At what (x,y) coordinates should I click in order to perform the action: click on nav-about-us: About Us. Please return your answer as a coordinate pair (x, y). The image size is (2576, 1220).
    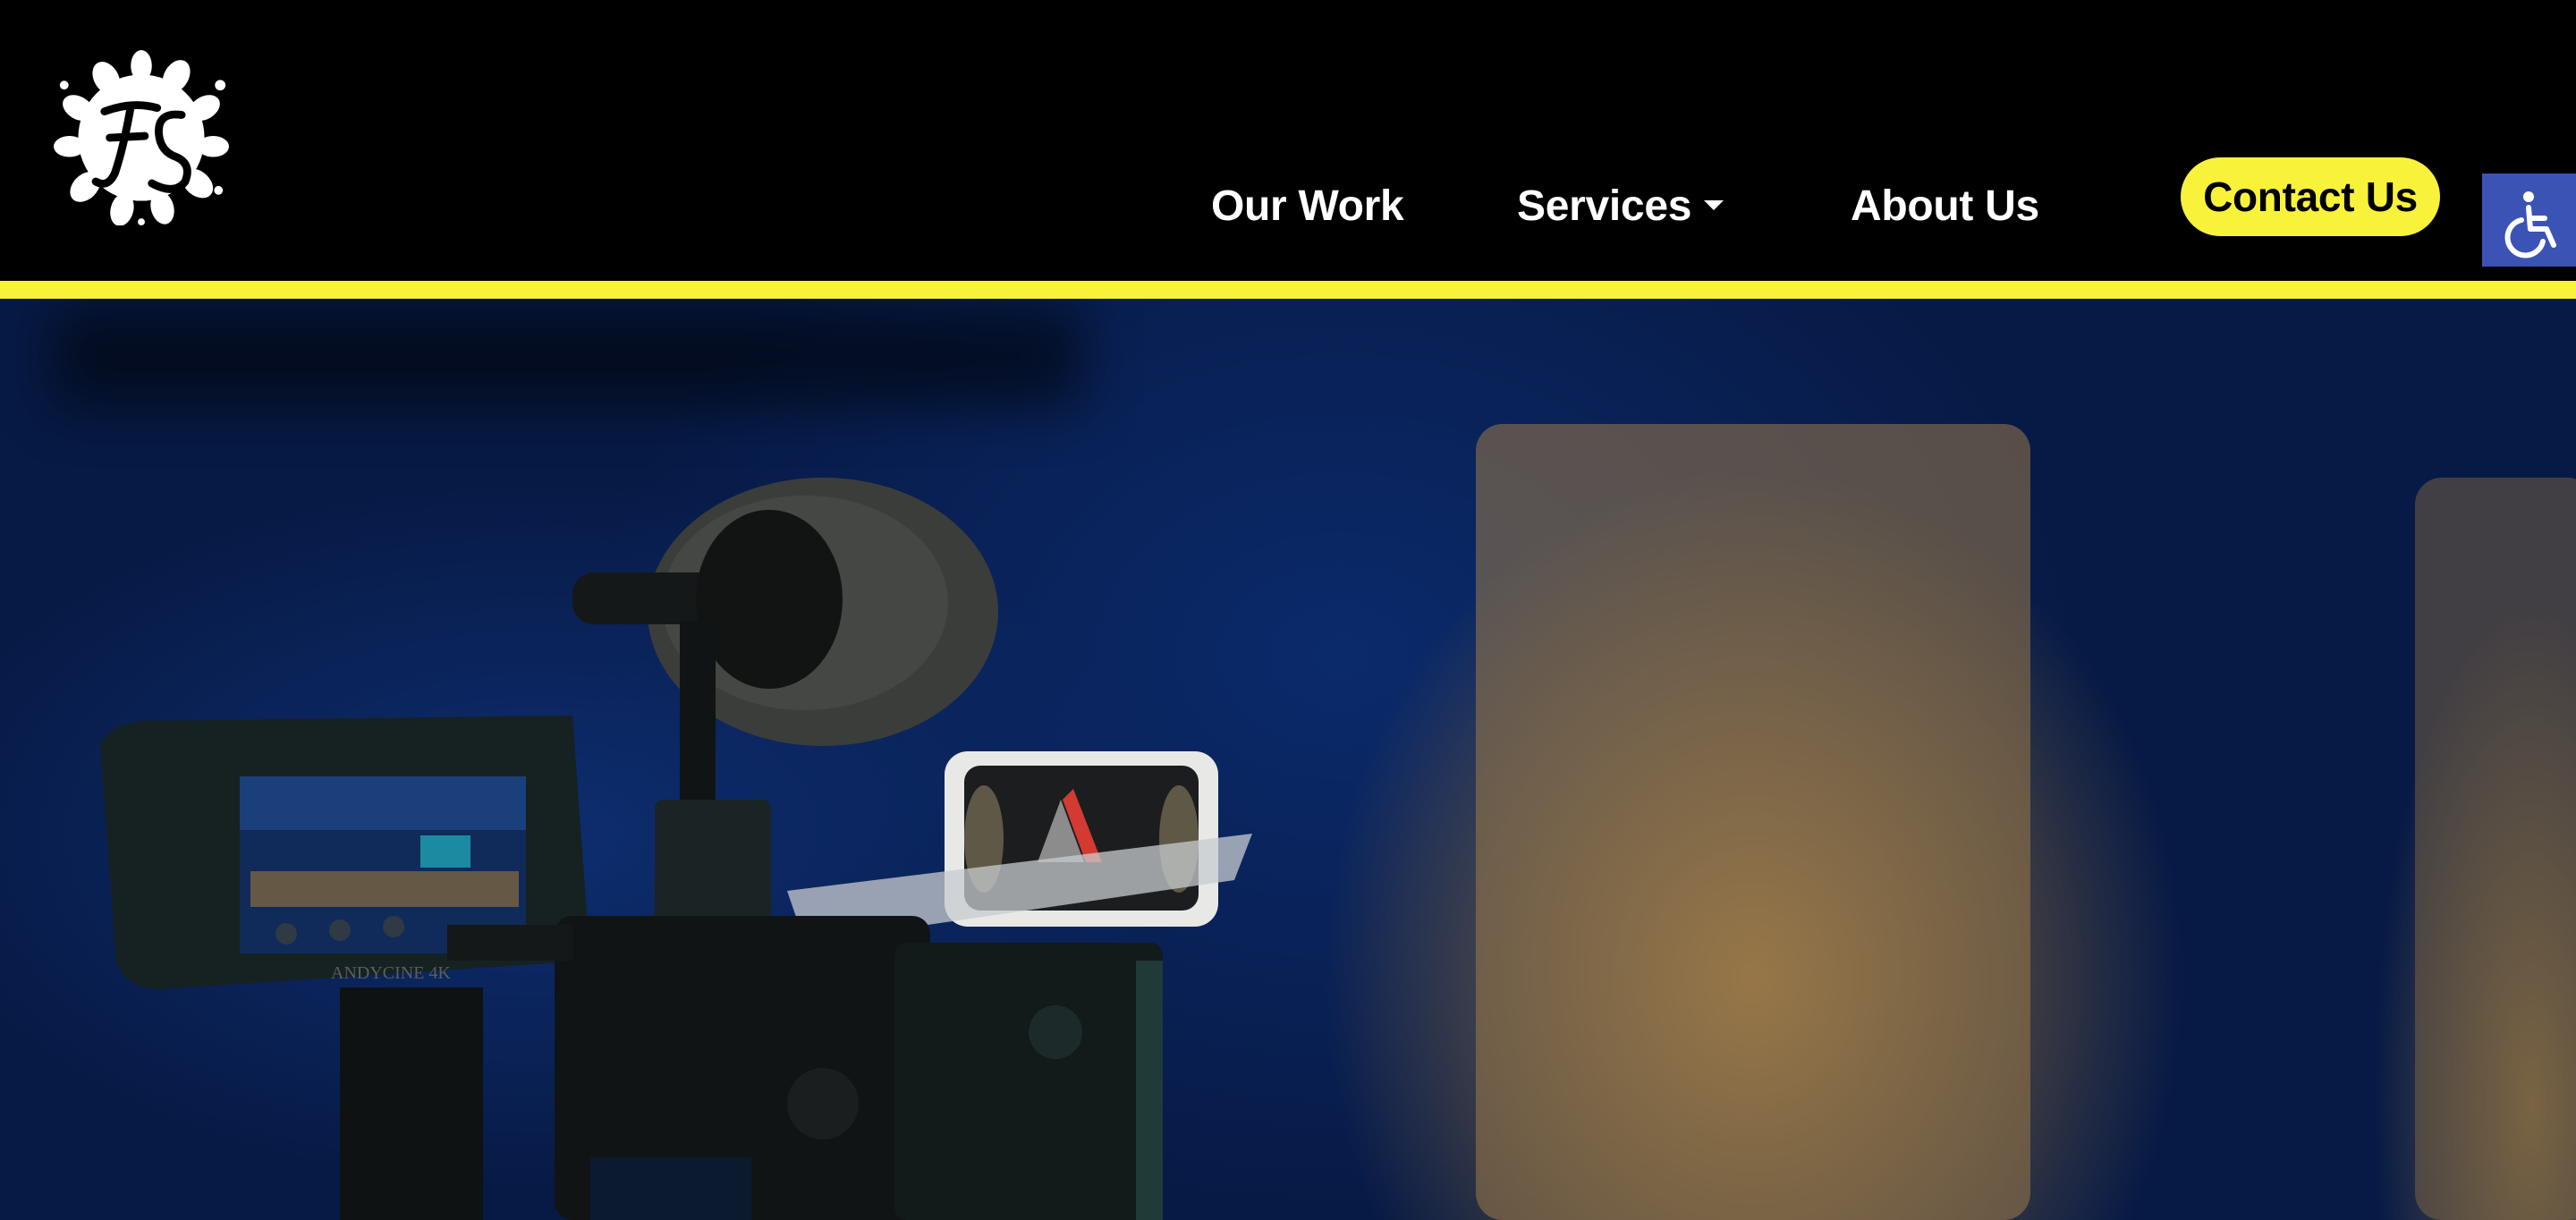
    Looking at the image, I should click on (1945, 206).